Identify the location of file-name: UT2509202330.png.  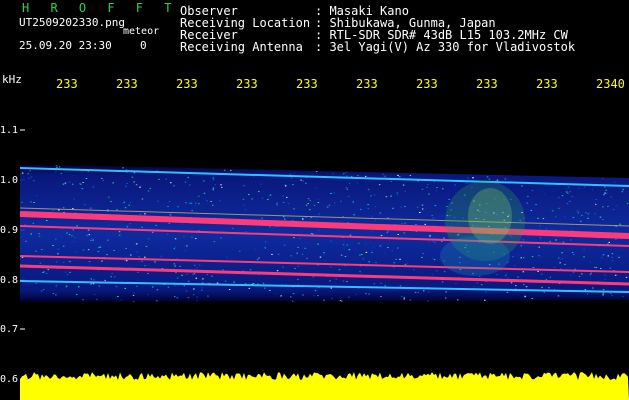
(72, 22).